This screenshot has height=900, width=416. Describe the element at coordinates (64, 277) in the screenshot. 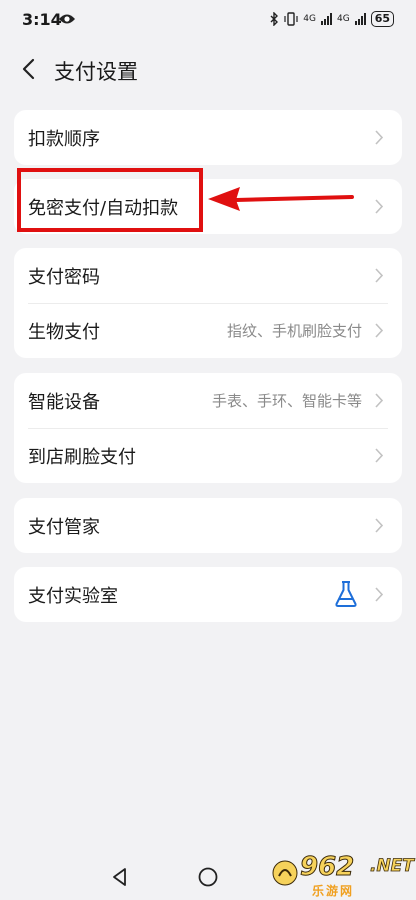

I see `row-label: 支付密码` at that location.